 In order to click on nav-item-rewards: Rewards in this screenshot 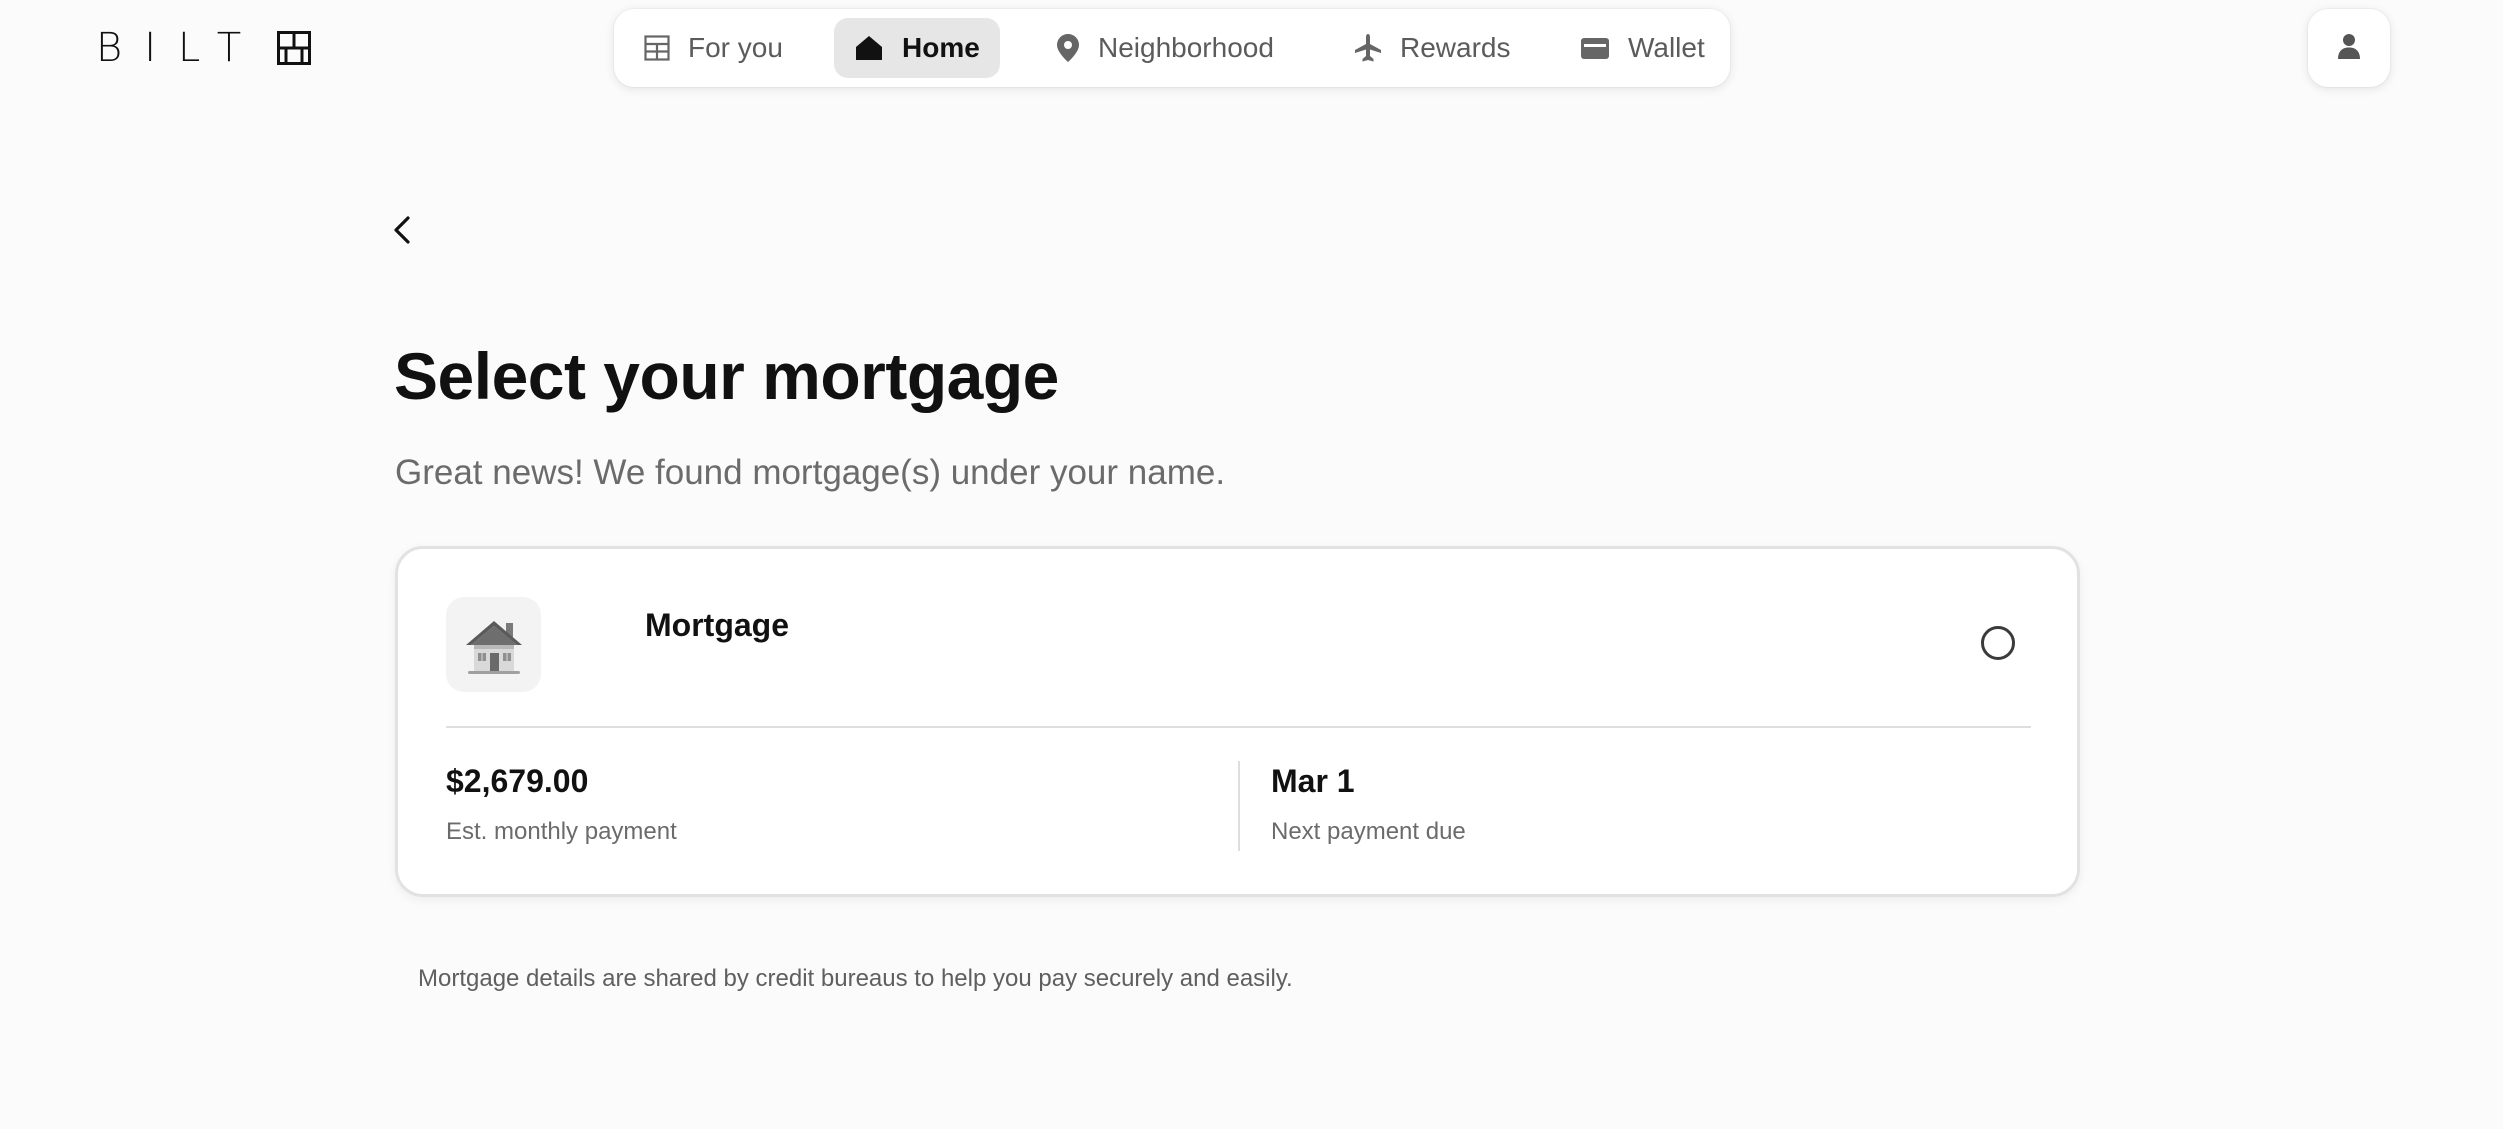, I will do `click(1432, 48)`.